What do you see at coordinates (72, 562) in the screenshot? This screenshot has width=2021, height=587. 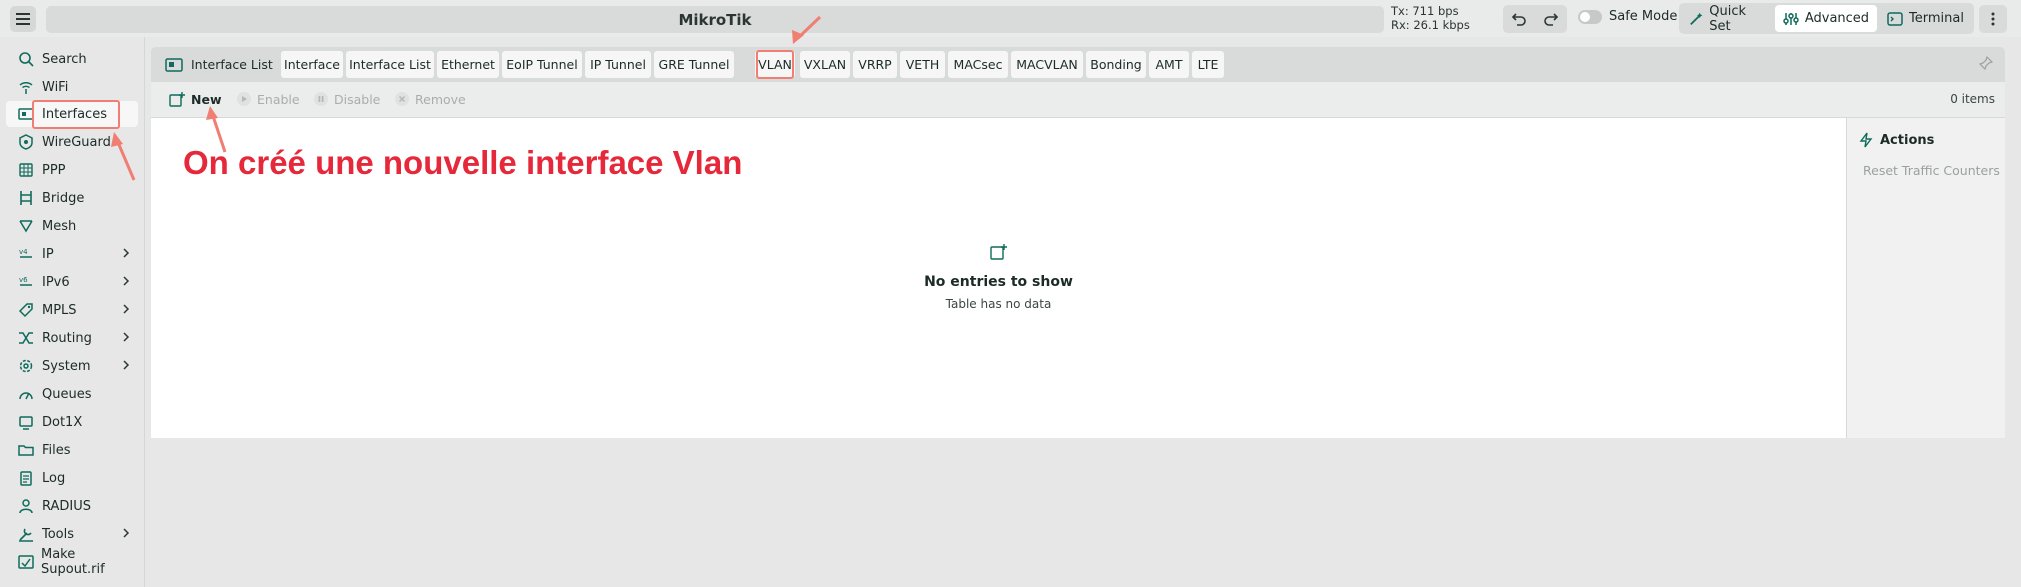 I see `sidebar-item-make-supout: Make Supout.rif` at bounding box center [72, 562].